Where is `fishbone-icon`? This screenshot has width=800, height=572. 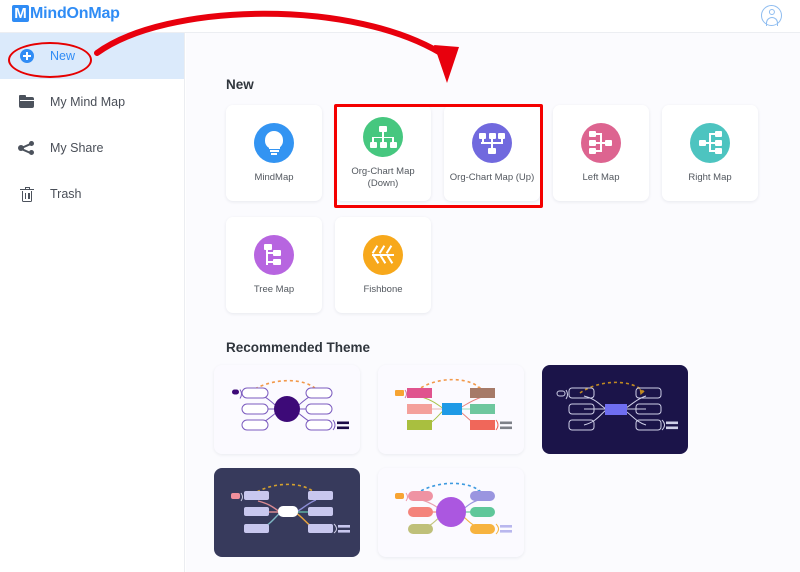
fishbone-icon is located at coordinates (383, 254).